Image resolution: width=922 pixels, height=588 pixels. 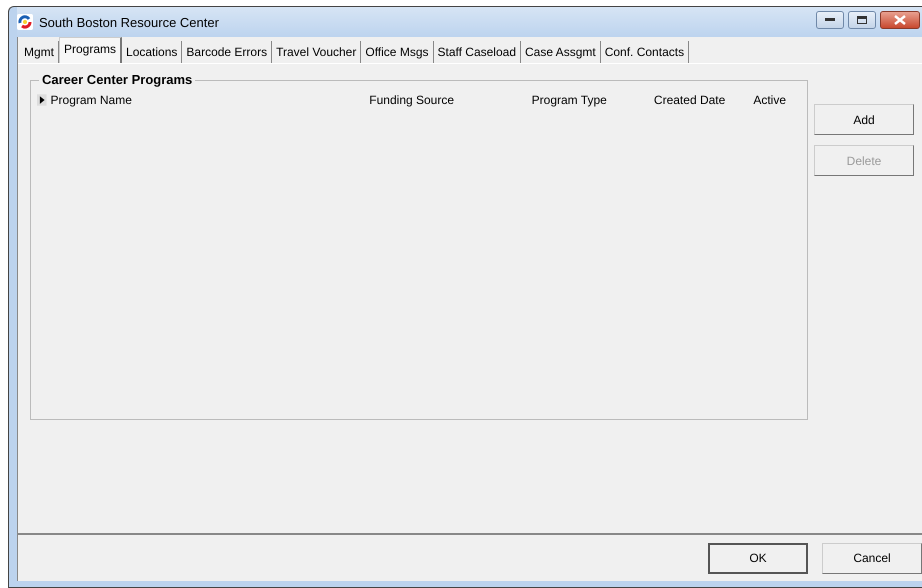 What do you see at coordinates (90, 50) in the screenshot?
I see `tab: Programs` at bounding box center [90, 50].